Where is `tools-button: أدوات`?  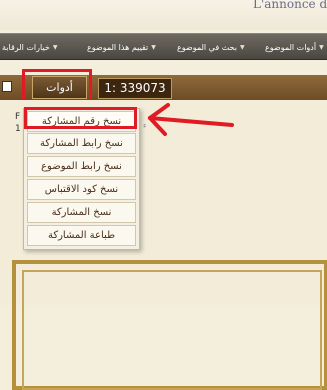
tools-button: أدوات is located at coordinates (59, 87).